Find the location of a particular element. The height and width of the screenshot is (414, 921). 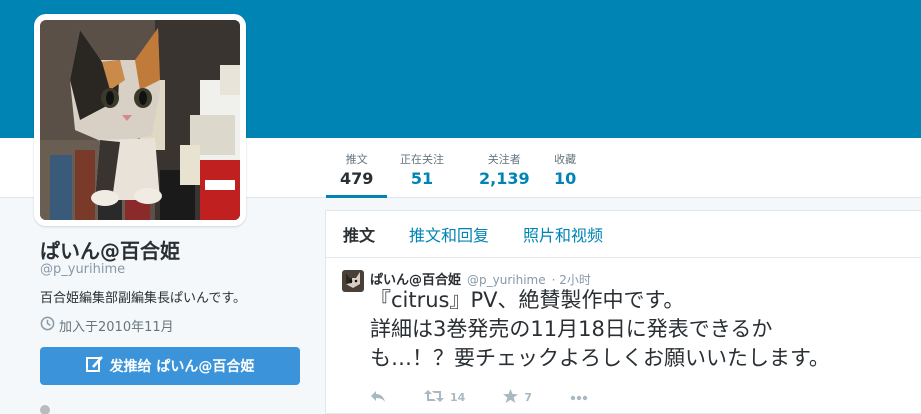

tweet-to-button: 发推给 ぱいん@百合姫 is located at coordinates (170, 366).